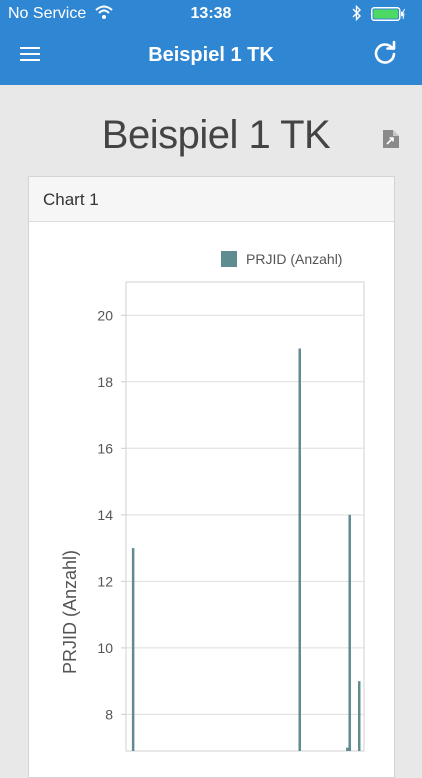  What do you see at coordinates (216, 135) in the screenshot?
I see `page-title: Beispiel 1 TK` at bounding box center [216, 135].